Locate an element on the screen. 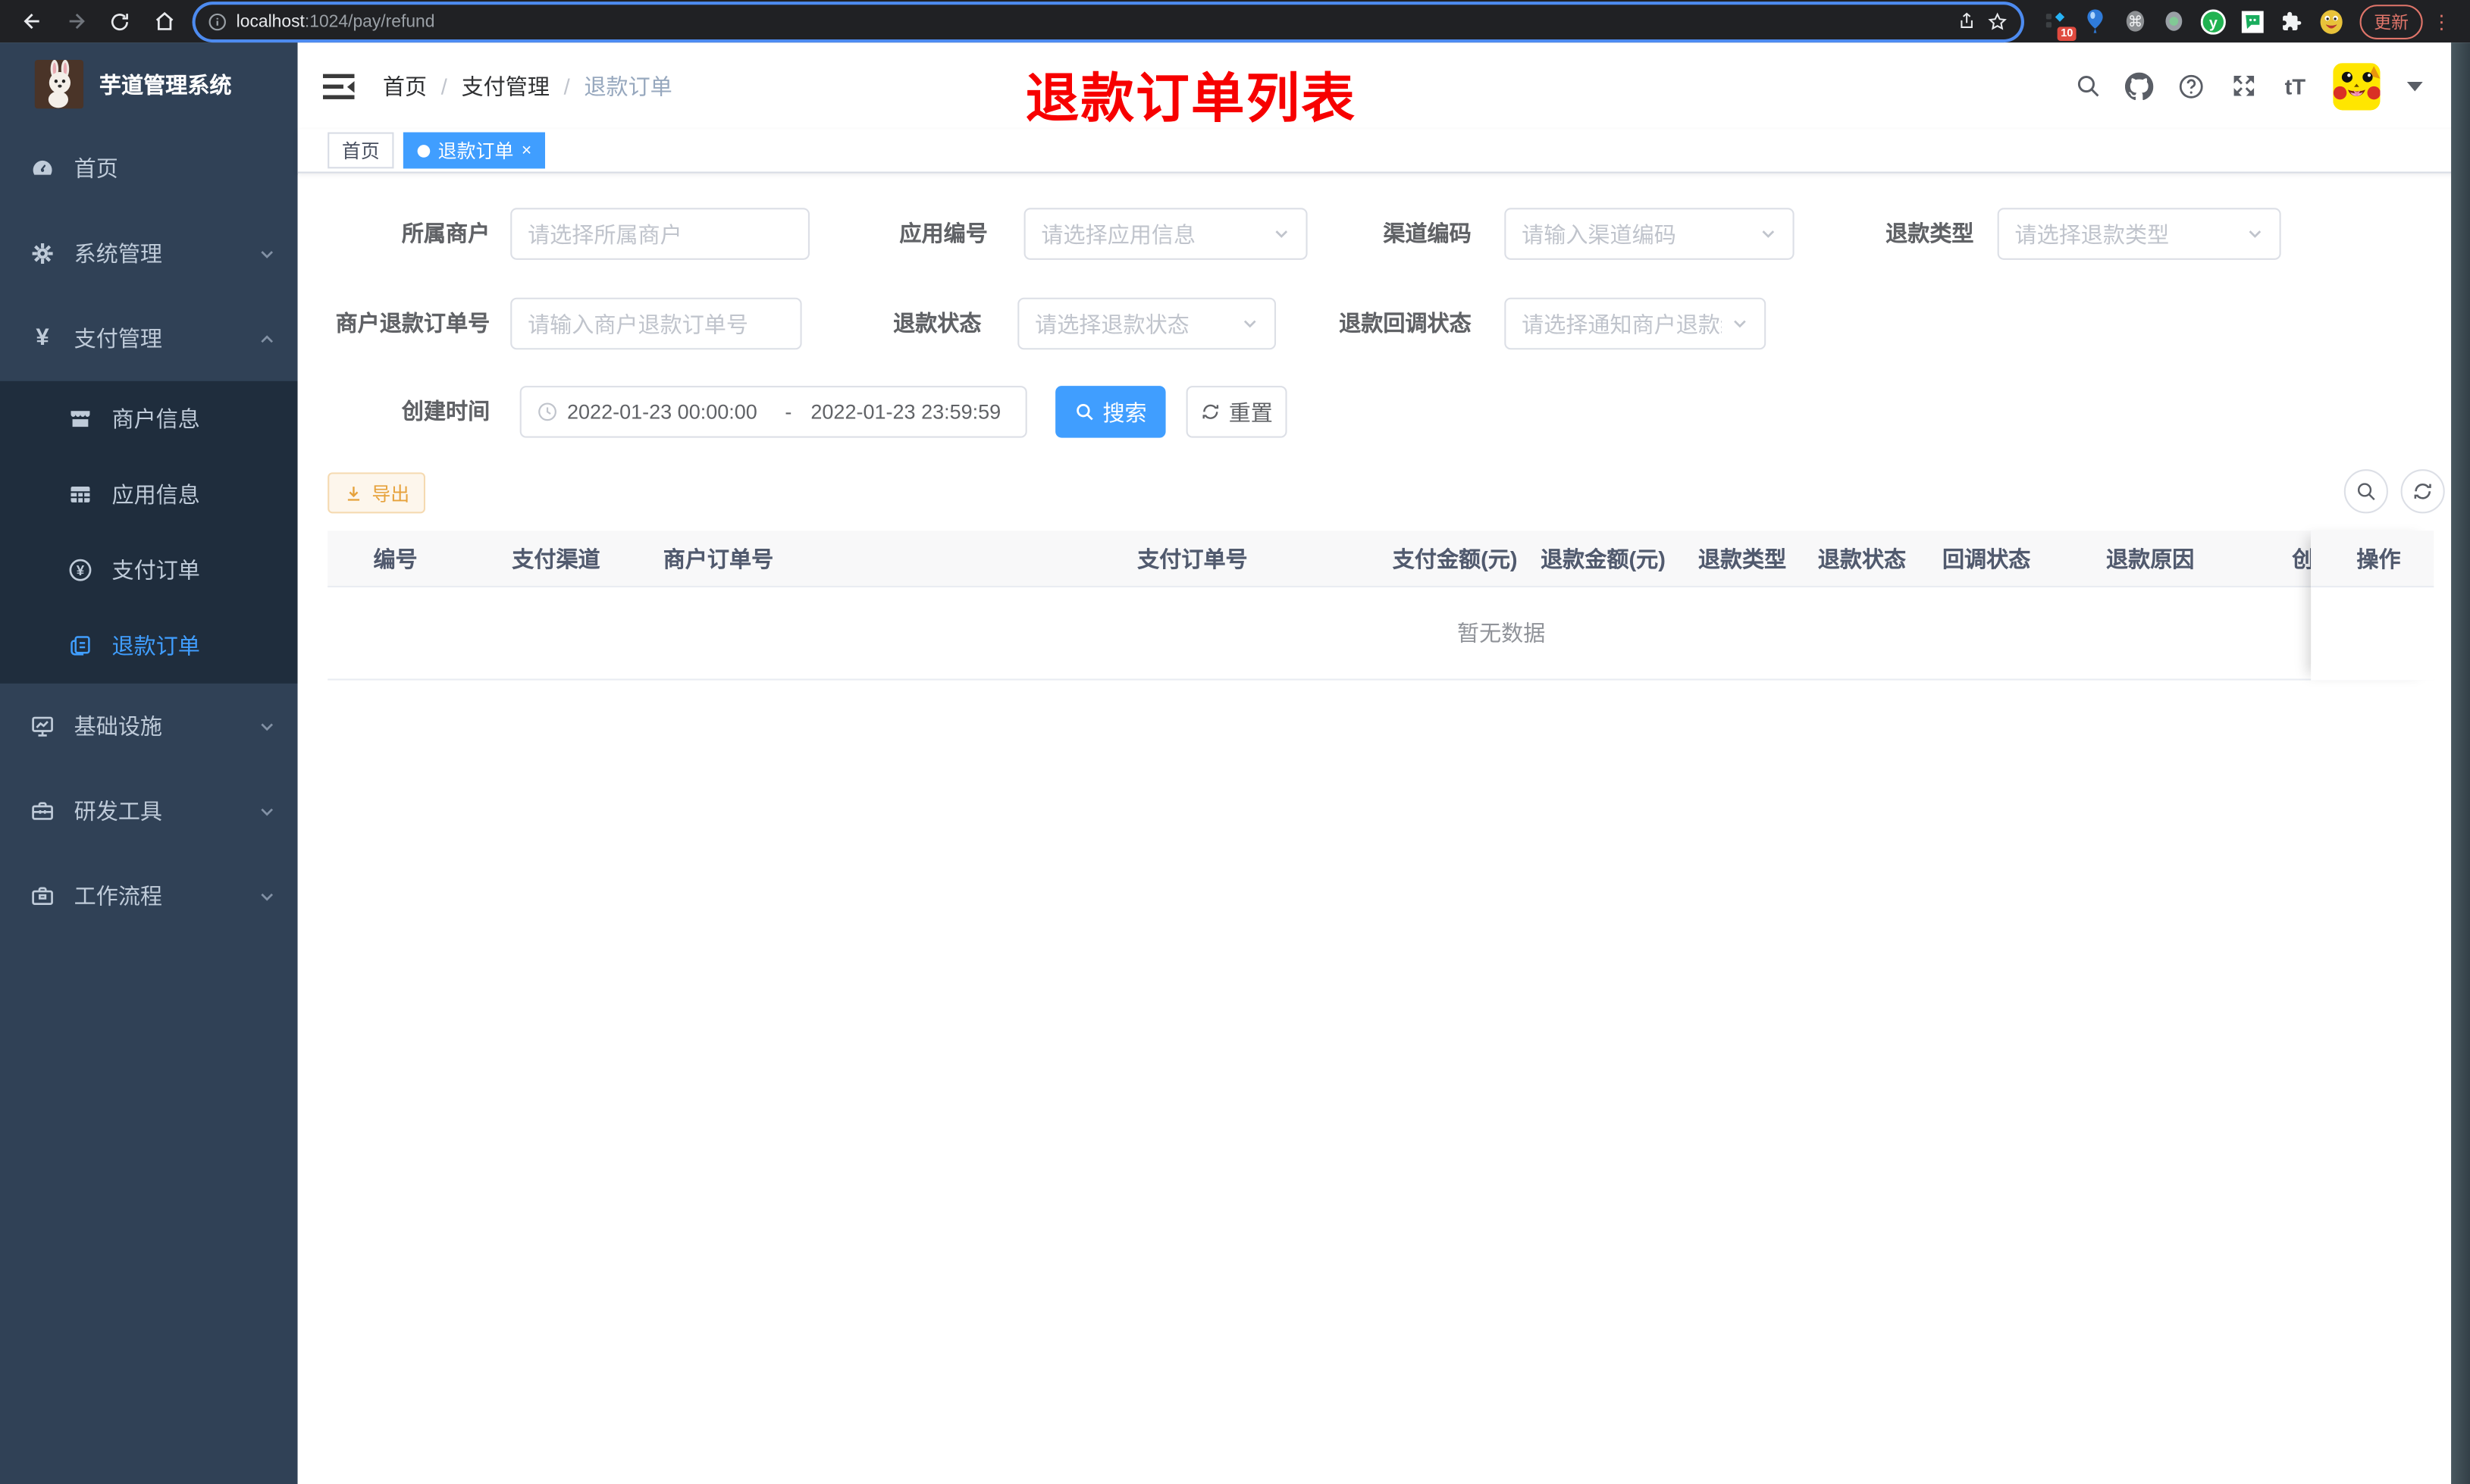 This screenshot has width=2470, height=1484. tags-bar: 首页 退款订单 × is located at coordinates (1383, 151).